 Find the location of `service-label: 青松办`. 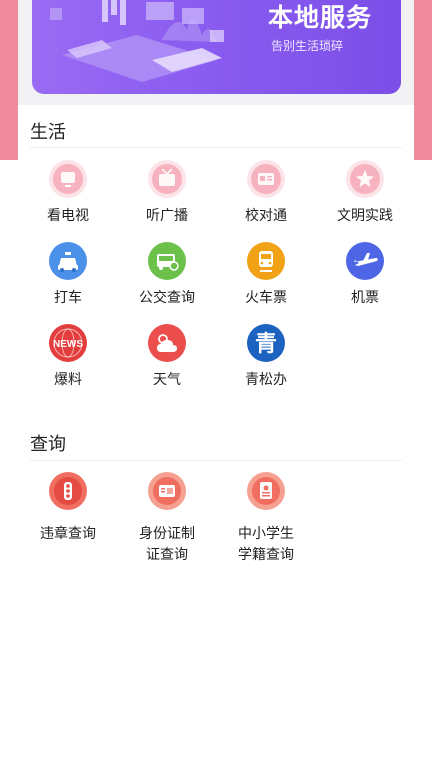

service-label: 青松办 is located at coordinates (266, 380).